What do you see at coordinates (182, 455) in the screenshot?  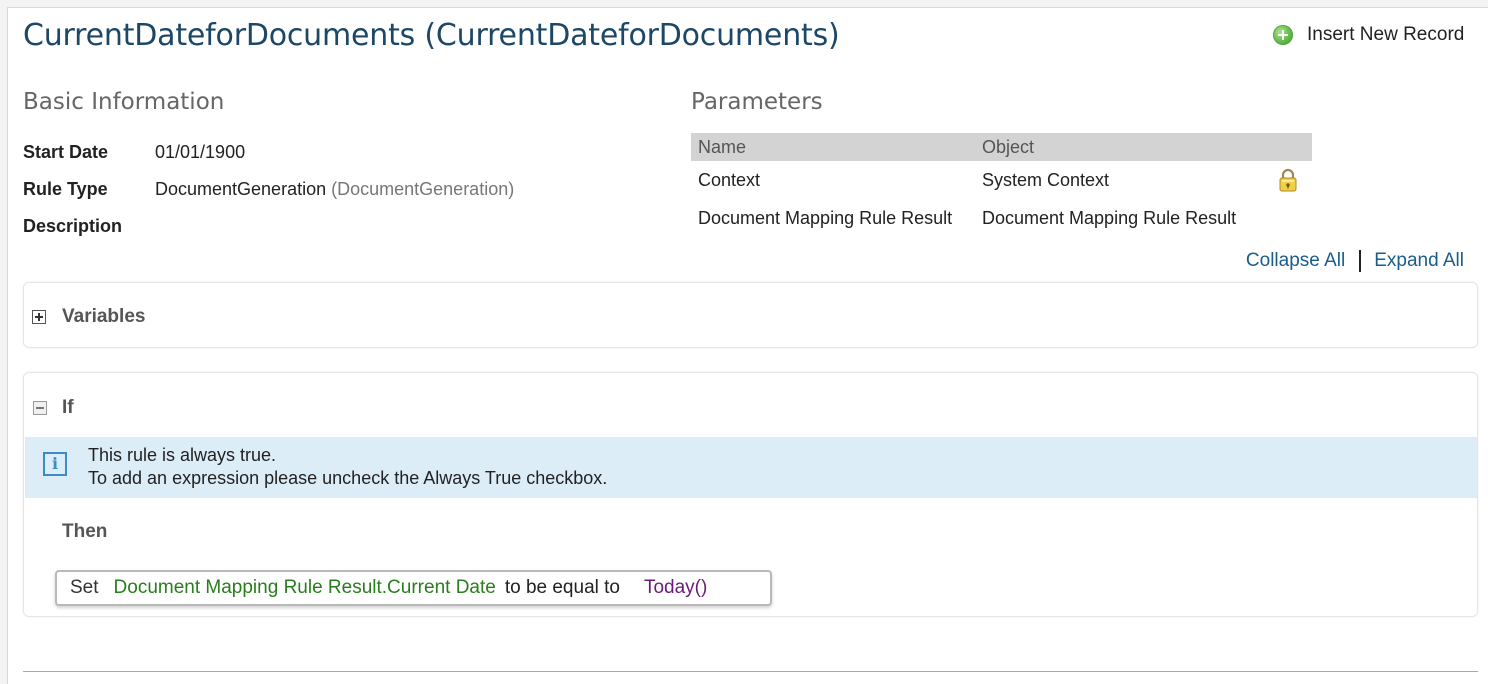 I see `info-line-1: This rule is always true.` at bounding box center [182, 455].